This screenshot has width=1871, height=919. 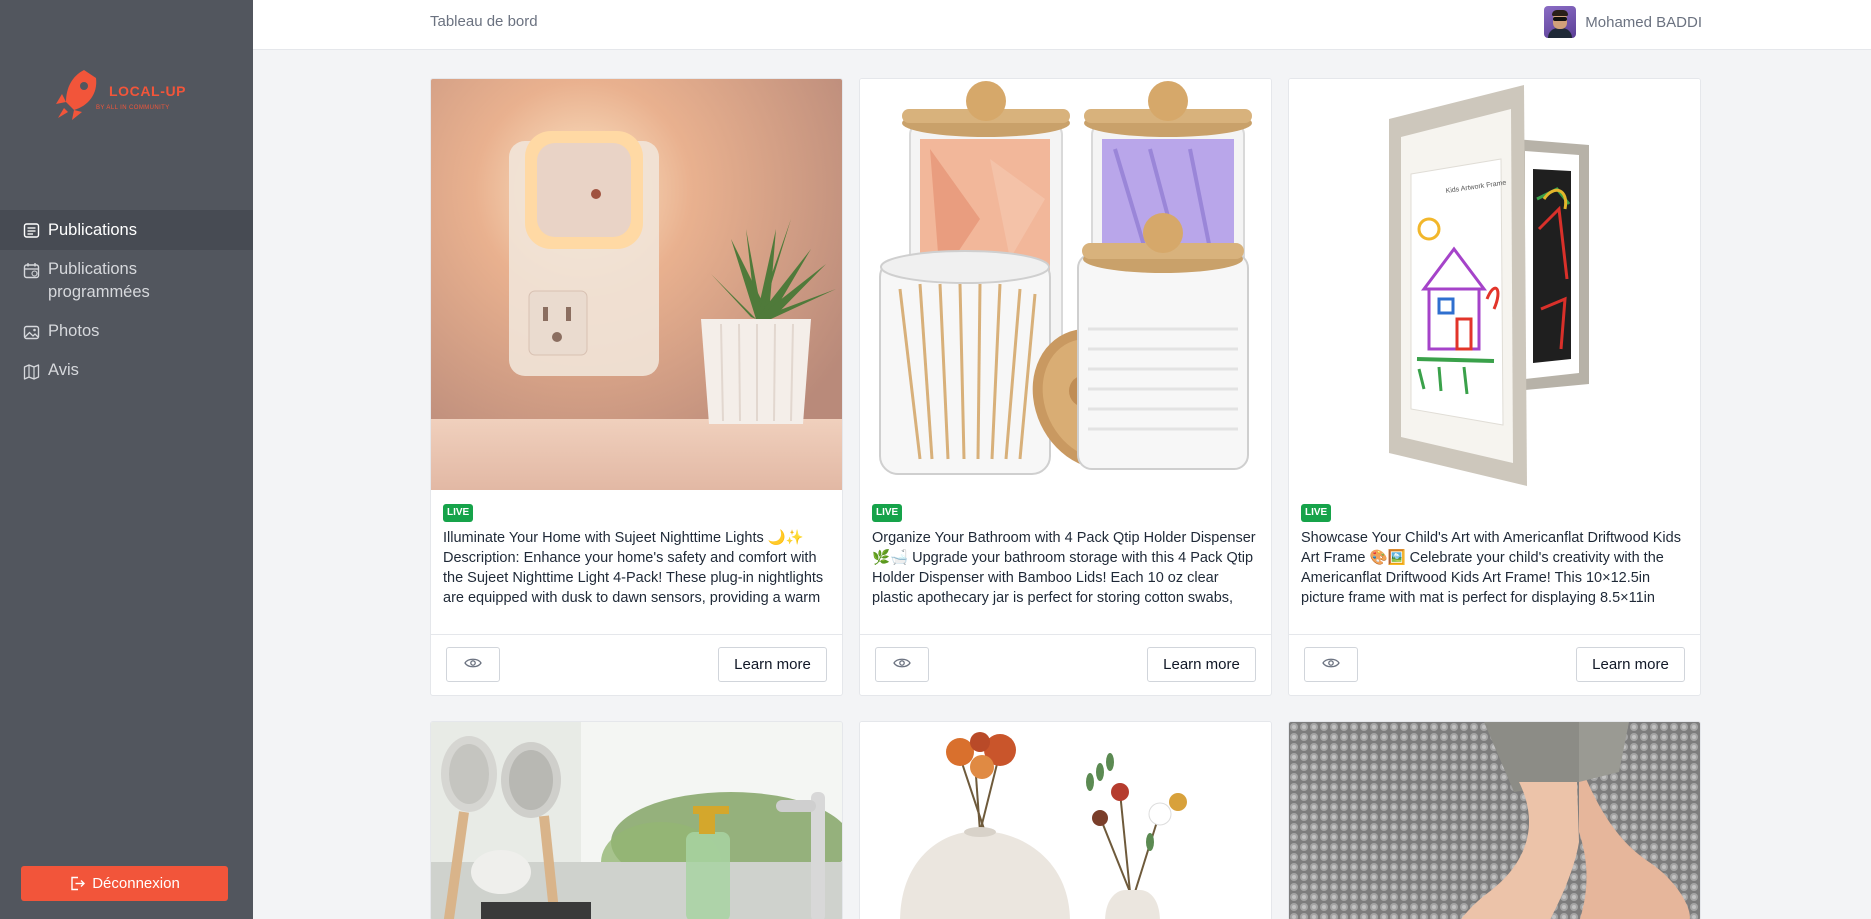 What do you see at coordinates (1643, 22) in the screenshot?
I see `user-name: Mohamed BADDI` at bounding box center [1643, 22].